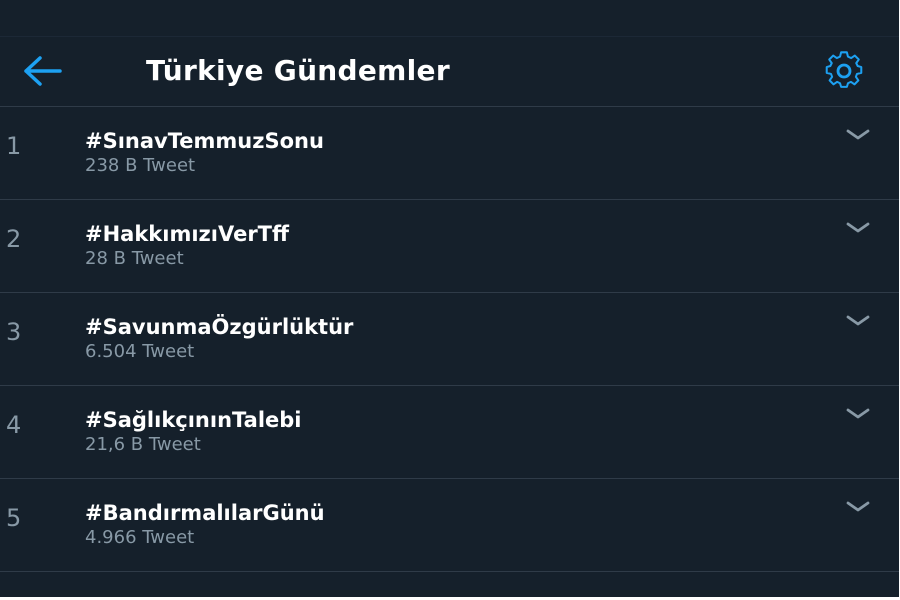  Describe the element at coordinates (298, 70) in the screenshot. I see `page-title: Türkiye Gündemler` at that location.